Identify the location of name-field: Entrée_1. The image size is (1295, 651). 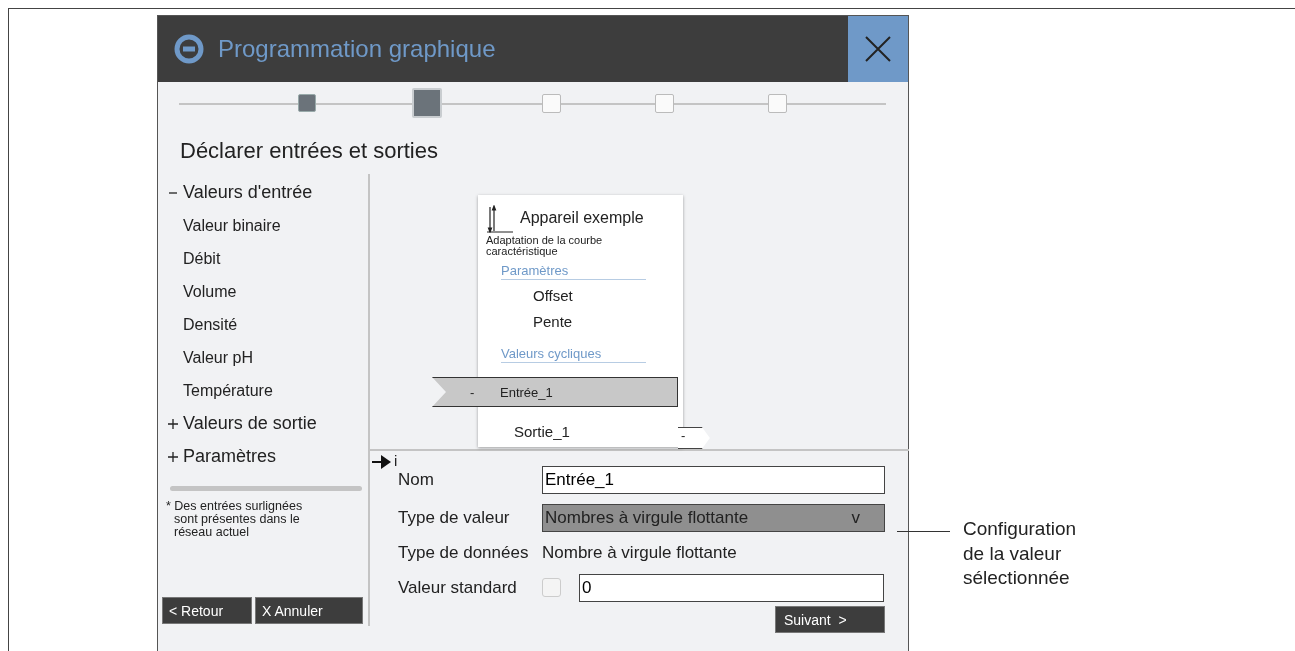
(713, 480).